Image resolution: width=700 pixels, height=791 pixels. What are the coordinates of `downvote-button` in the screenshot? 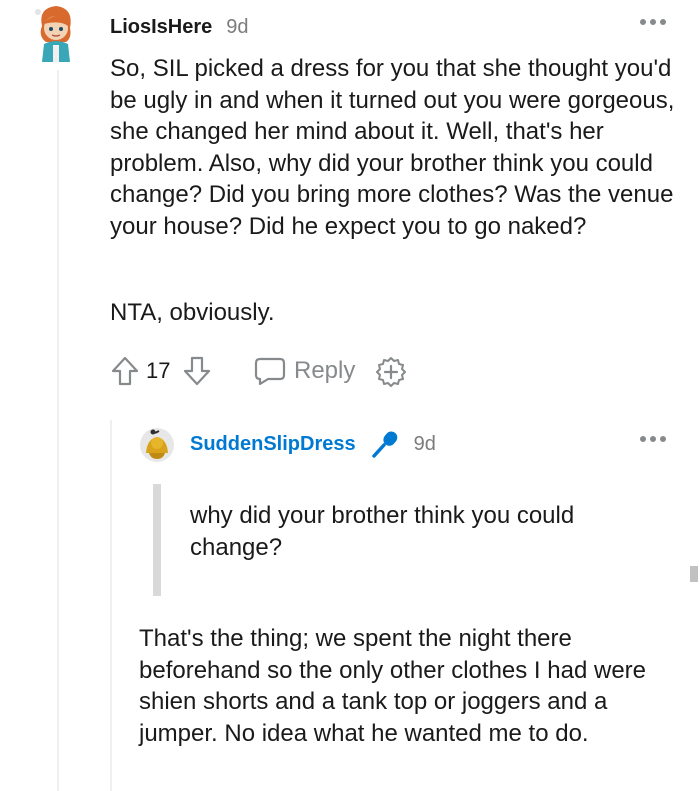 It's located at (197, 371).